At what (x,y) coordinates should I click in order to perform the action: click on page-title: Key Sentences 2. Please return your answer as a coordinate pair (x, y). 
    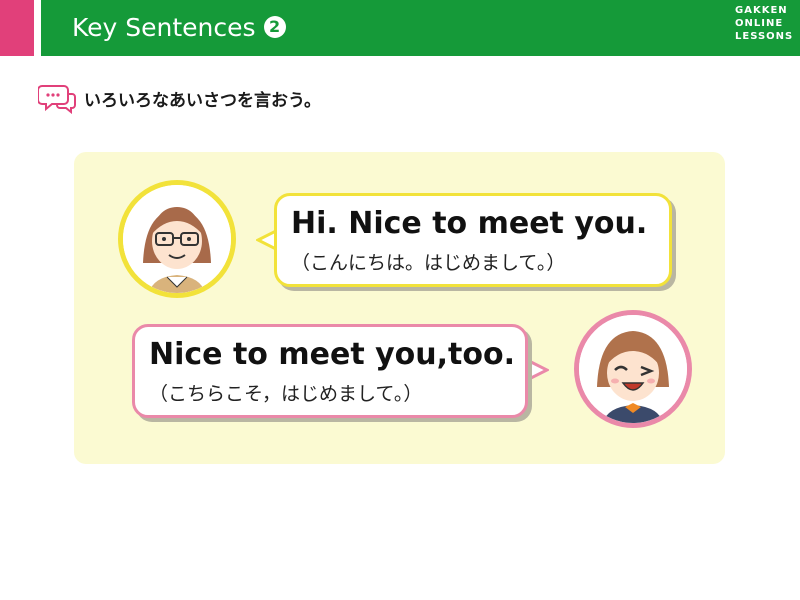
    Looking at the image, I should click on (179, 28).